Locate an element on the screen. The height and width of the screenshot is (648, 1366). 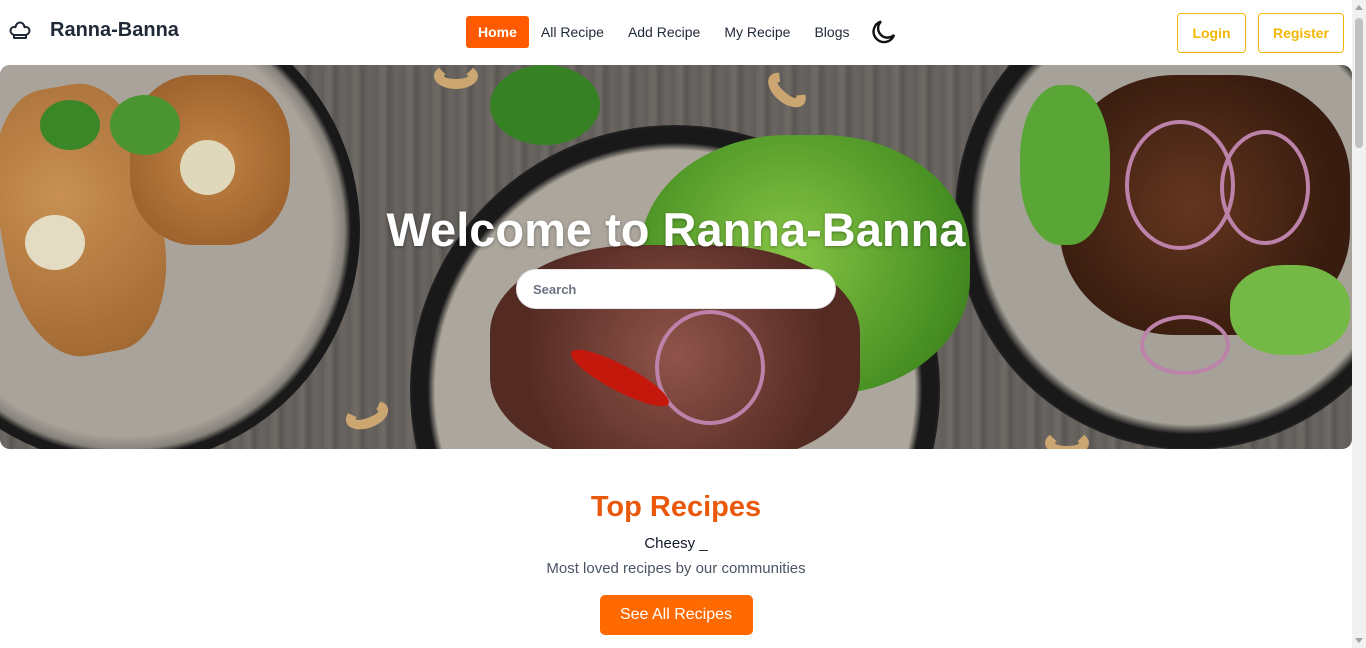
brand: Ranna-Banna is located at coordinates (93, 30).